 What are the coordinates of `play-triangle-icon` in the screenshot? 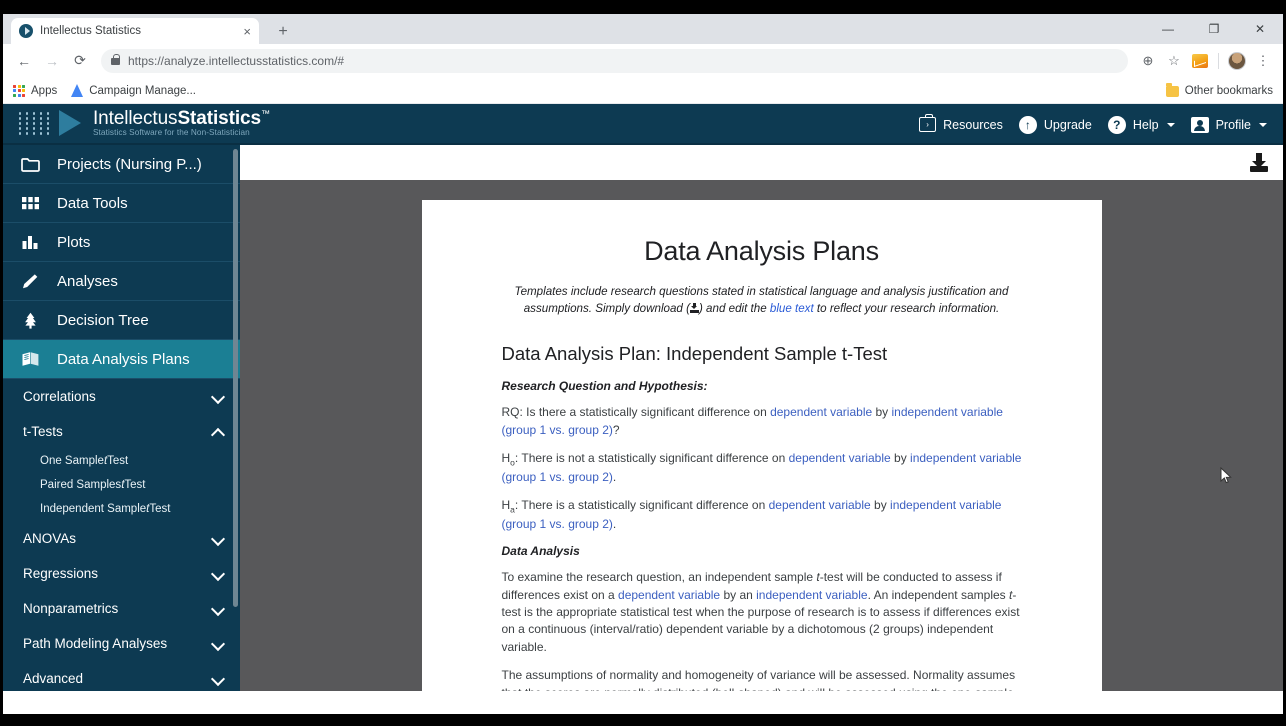 It's located at (70, 123).